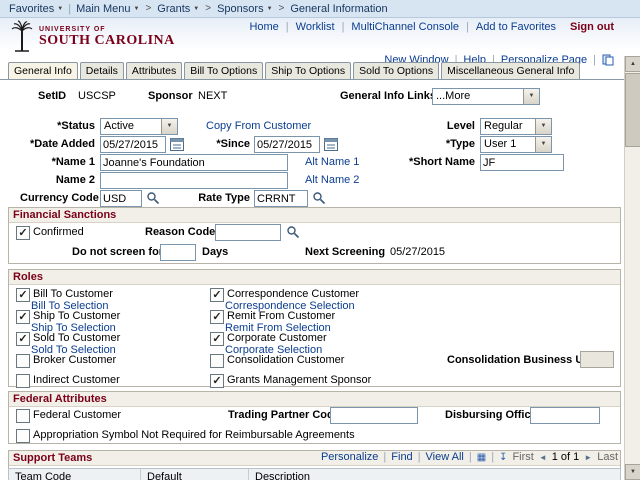  What do you see at coordinates (543, 457) in the screenshot?
I see `previous-row-icon: ◄` at bounding box center [543, 457].